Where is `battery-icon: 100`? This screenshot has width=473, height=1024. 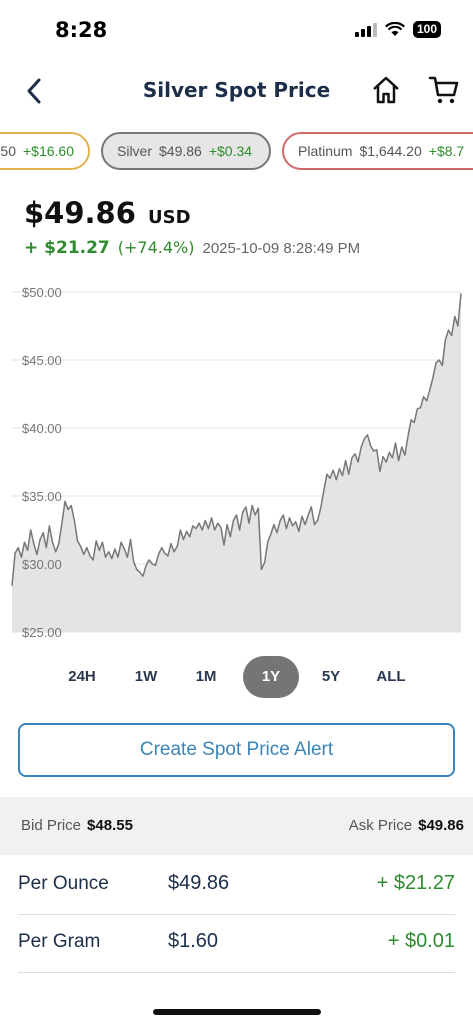 battery-icon: 100 is located at coordinates (426, 29).